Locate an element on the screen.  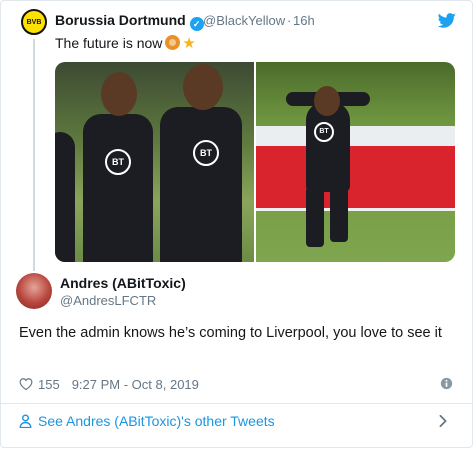
verified-badge-icon: ✓ is located at coordinates (196, 24).